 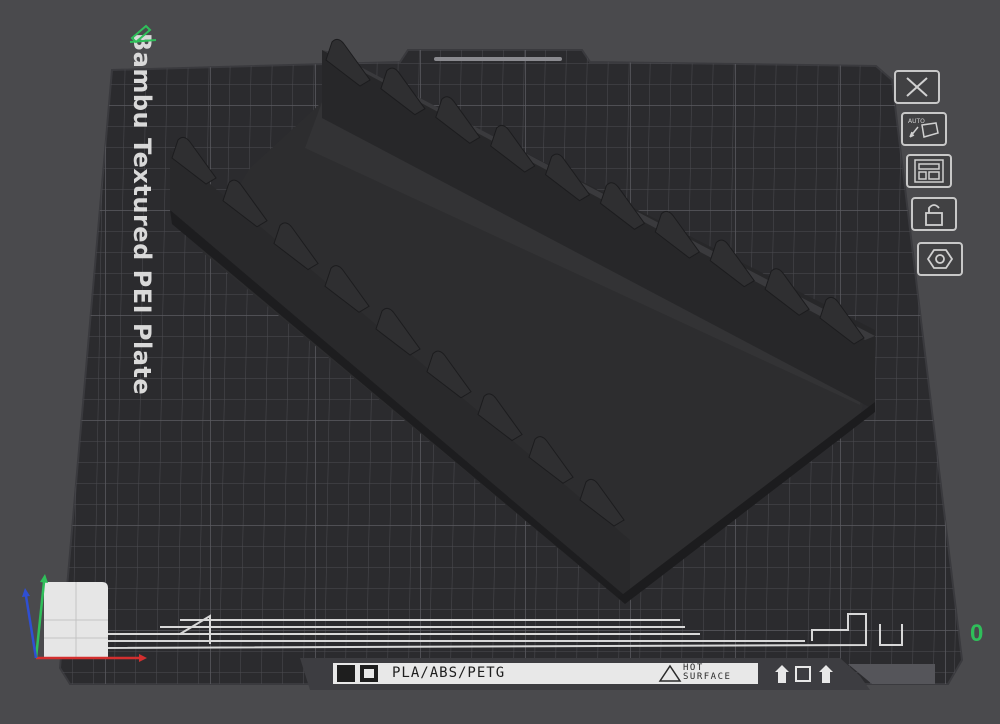 What do you see at coordinates (40, 620) in the screenshot?
I see `y-axis` at bounding box center [40, 620].